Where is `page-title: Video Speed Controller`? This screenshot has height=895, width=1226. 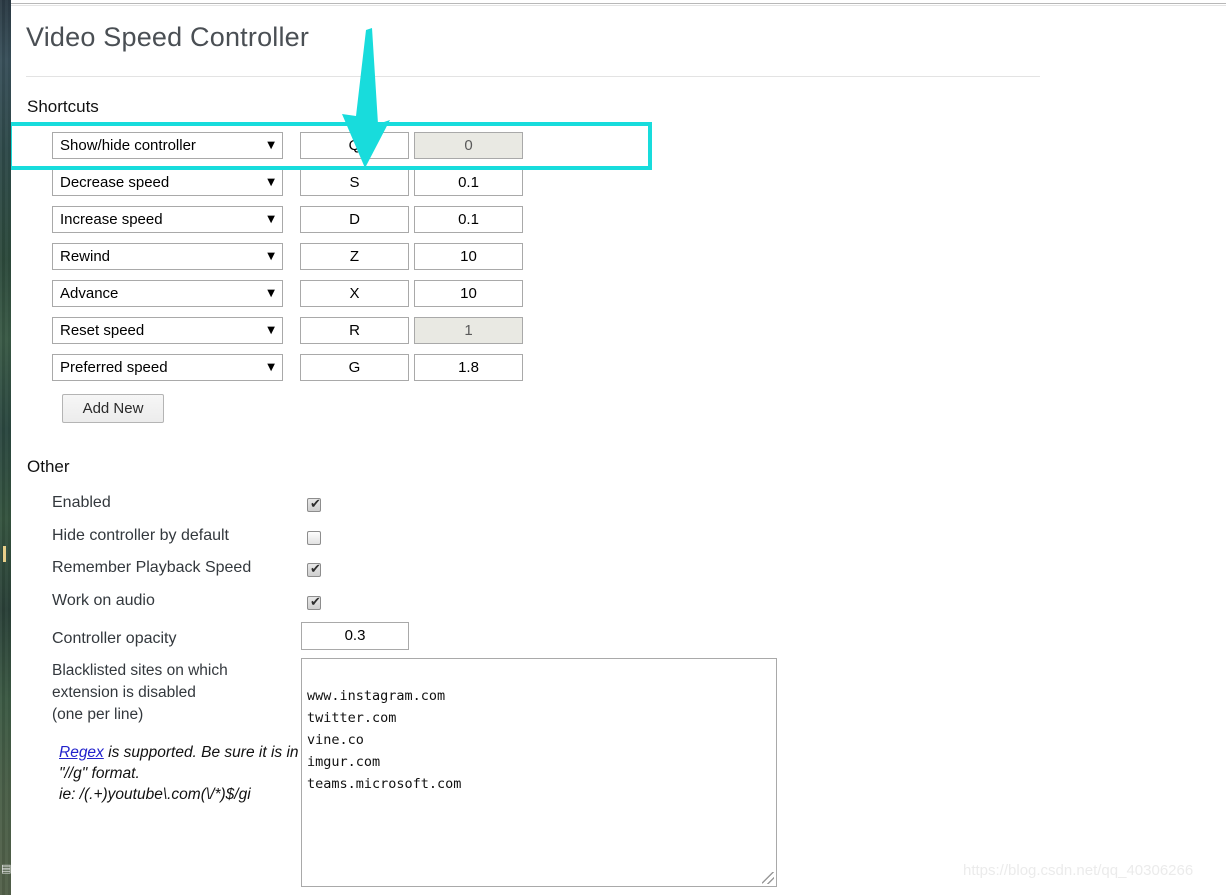 page-title: Video Speed Controller is located at coordinates (168, 37).